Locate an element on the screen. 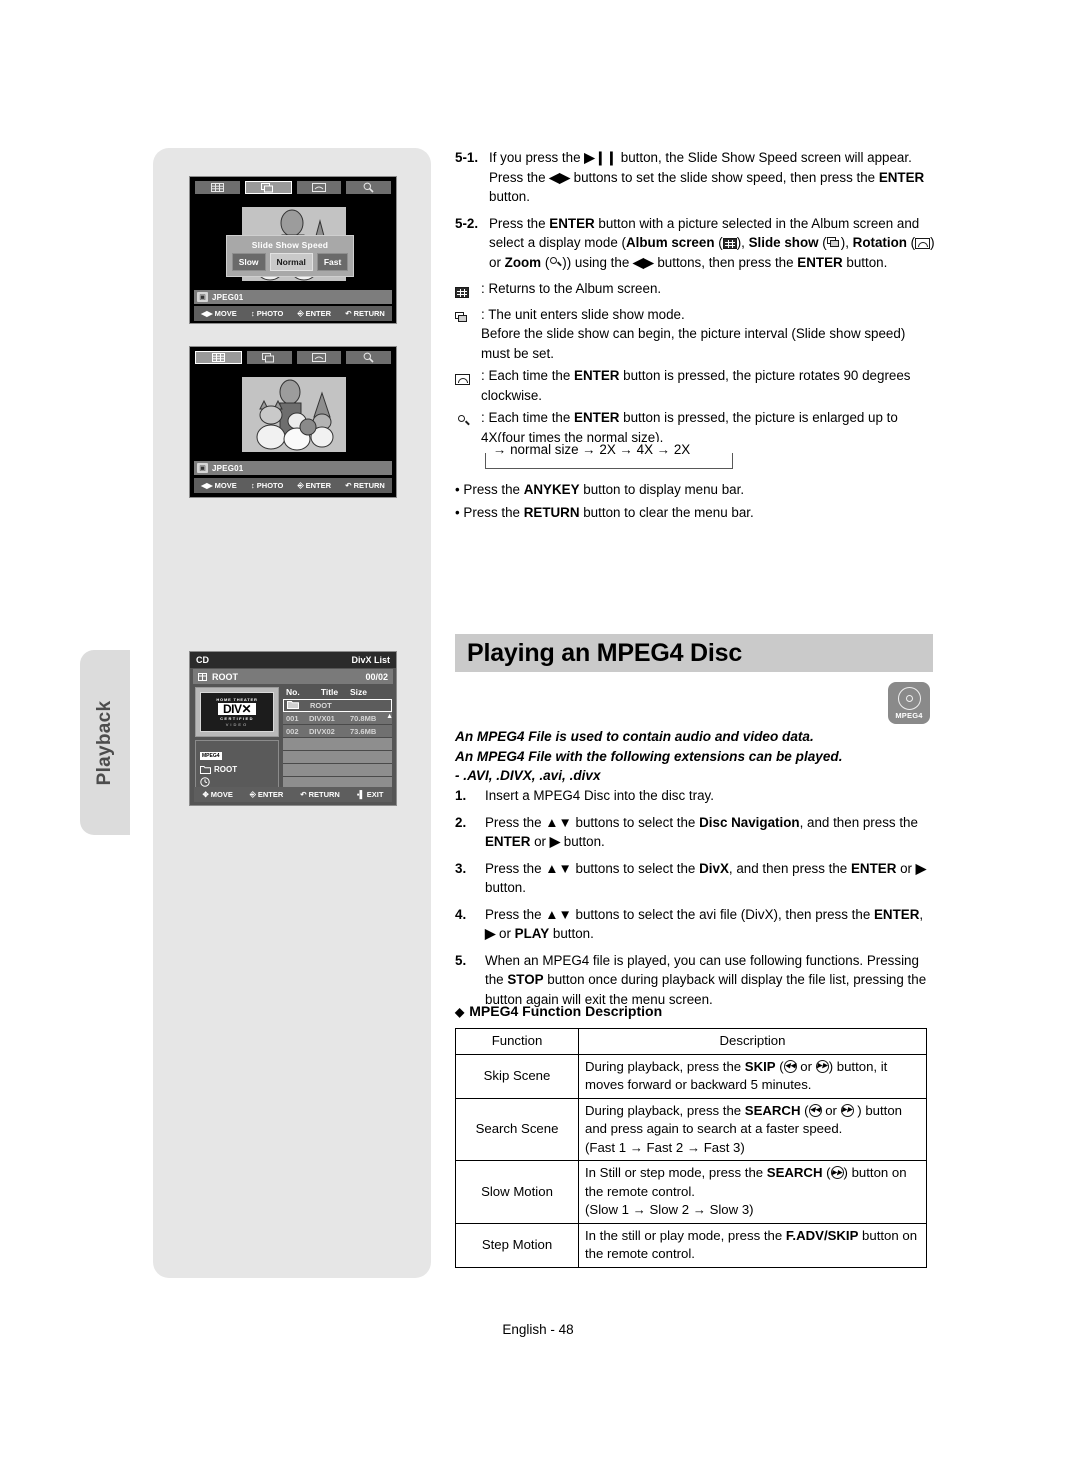 This screenshot has width=1080, height=1461. divx-path-bar: ROOT 00/02 is located at coordinates (293, 676).